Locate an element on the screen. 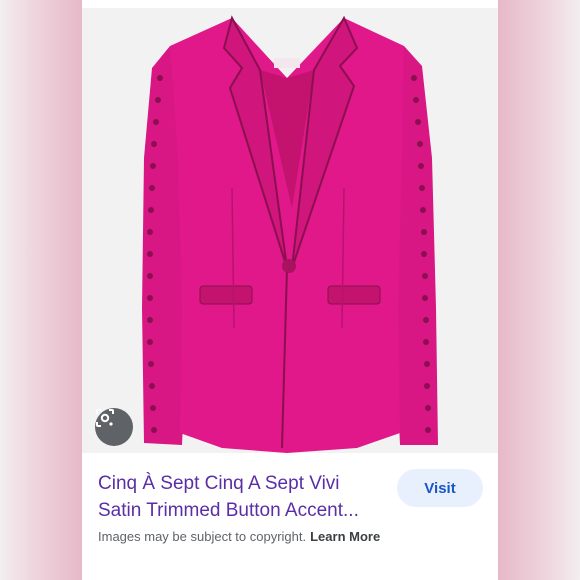 Image resolution: width=580 pixels, height=580 pixels. learn-more-link: Learn More is located at coordinates (345, 536).